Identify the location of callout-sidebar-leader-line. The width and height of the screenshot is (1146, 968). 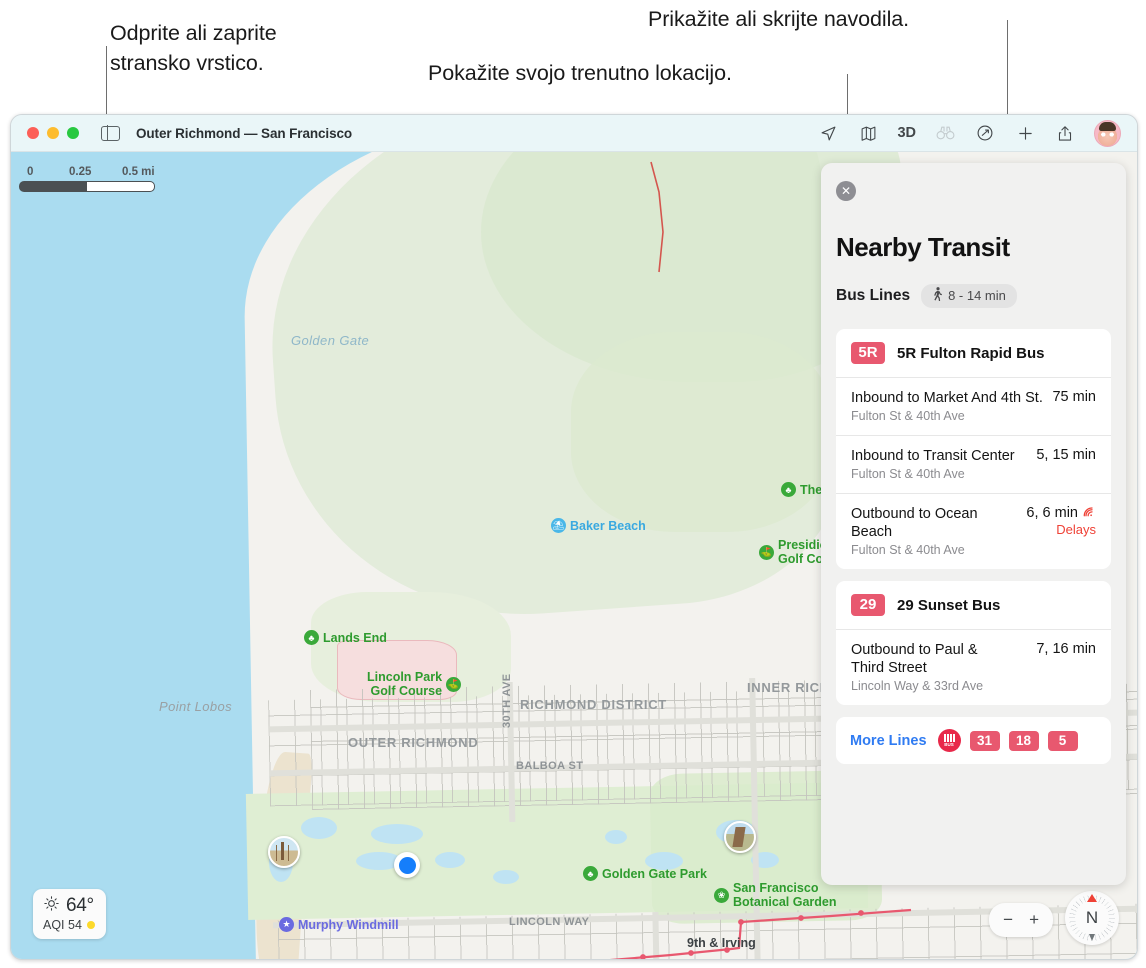
(106, 82).